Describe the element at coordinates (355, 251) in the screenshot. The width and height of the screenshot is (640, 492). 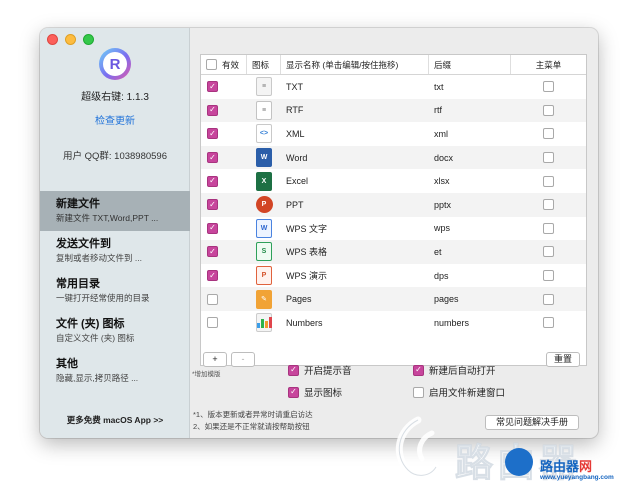
I see `name-cell: WPS 表格` at that location.